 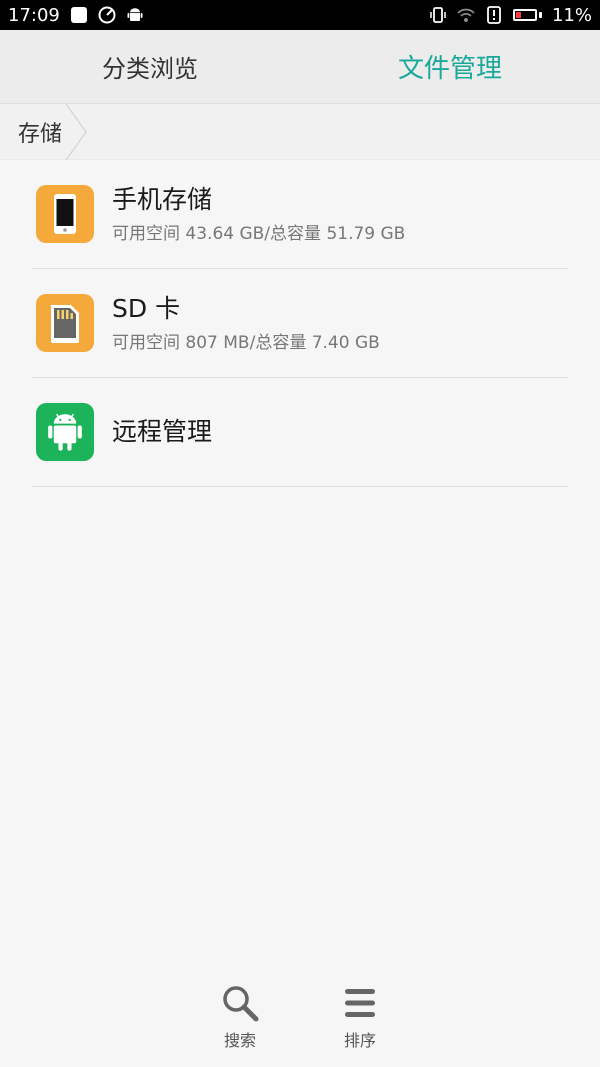 I want to click on status-time: 17:09, so click(x=34, y=15).